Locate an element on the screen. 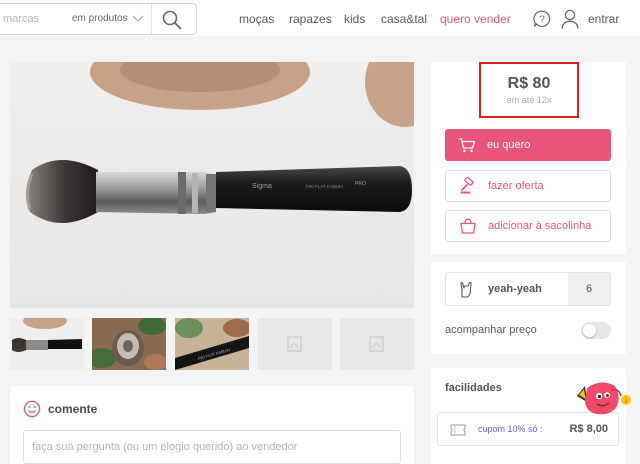  search-scope-label: em produtos is located at coordinates (100, 18).